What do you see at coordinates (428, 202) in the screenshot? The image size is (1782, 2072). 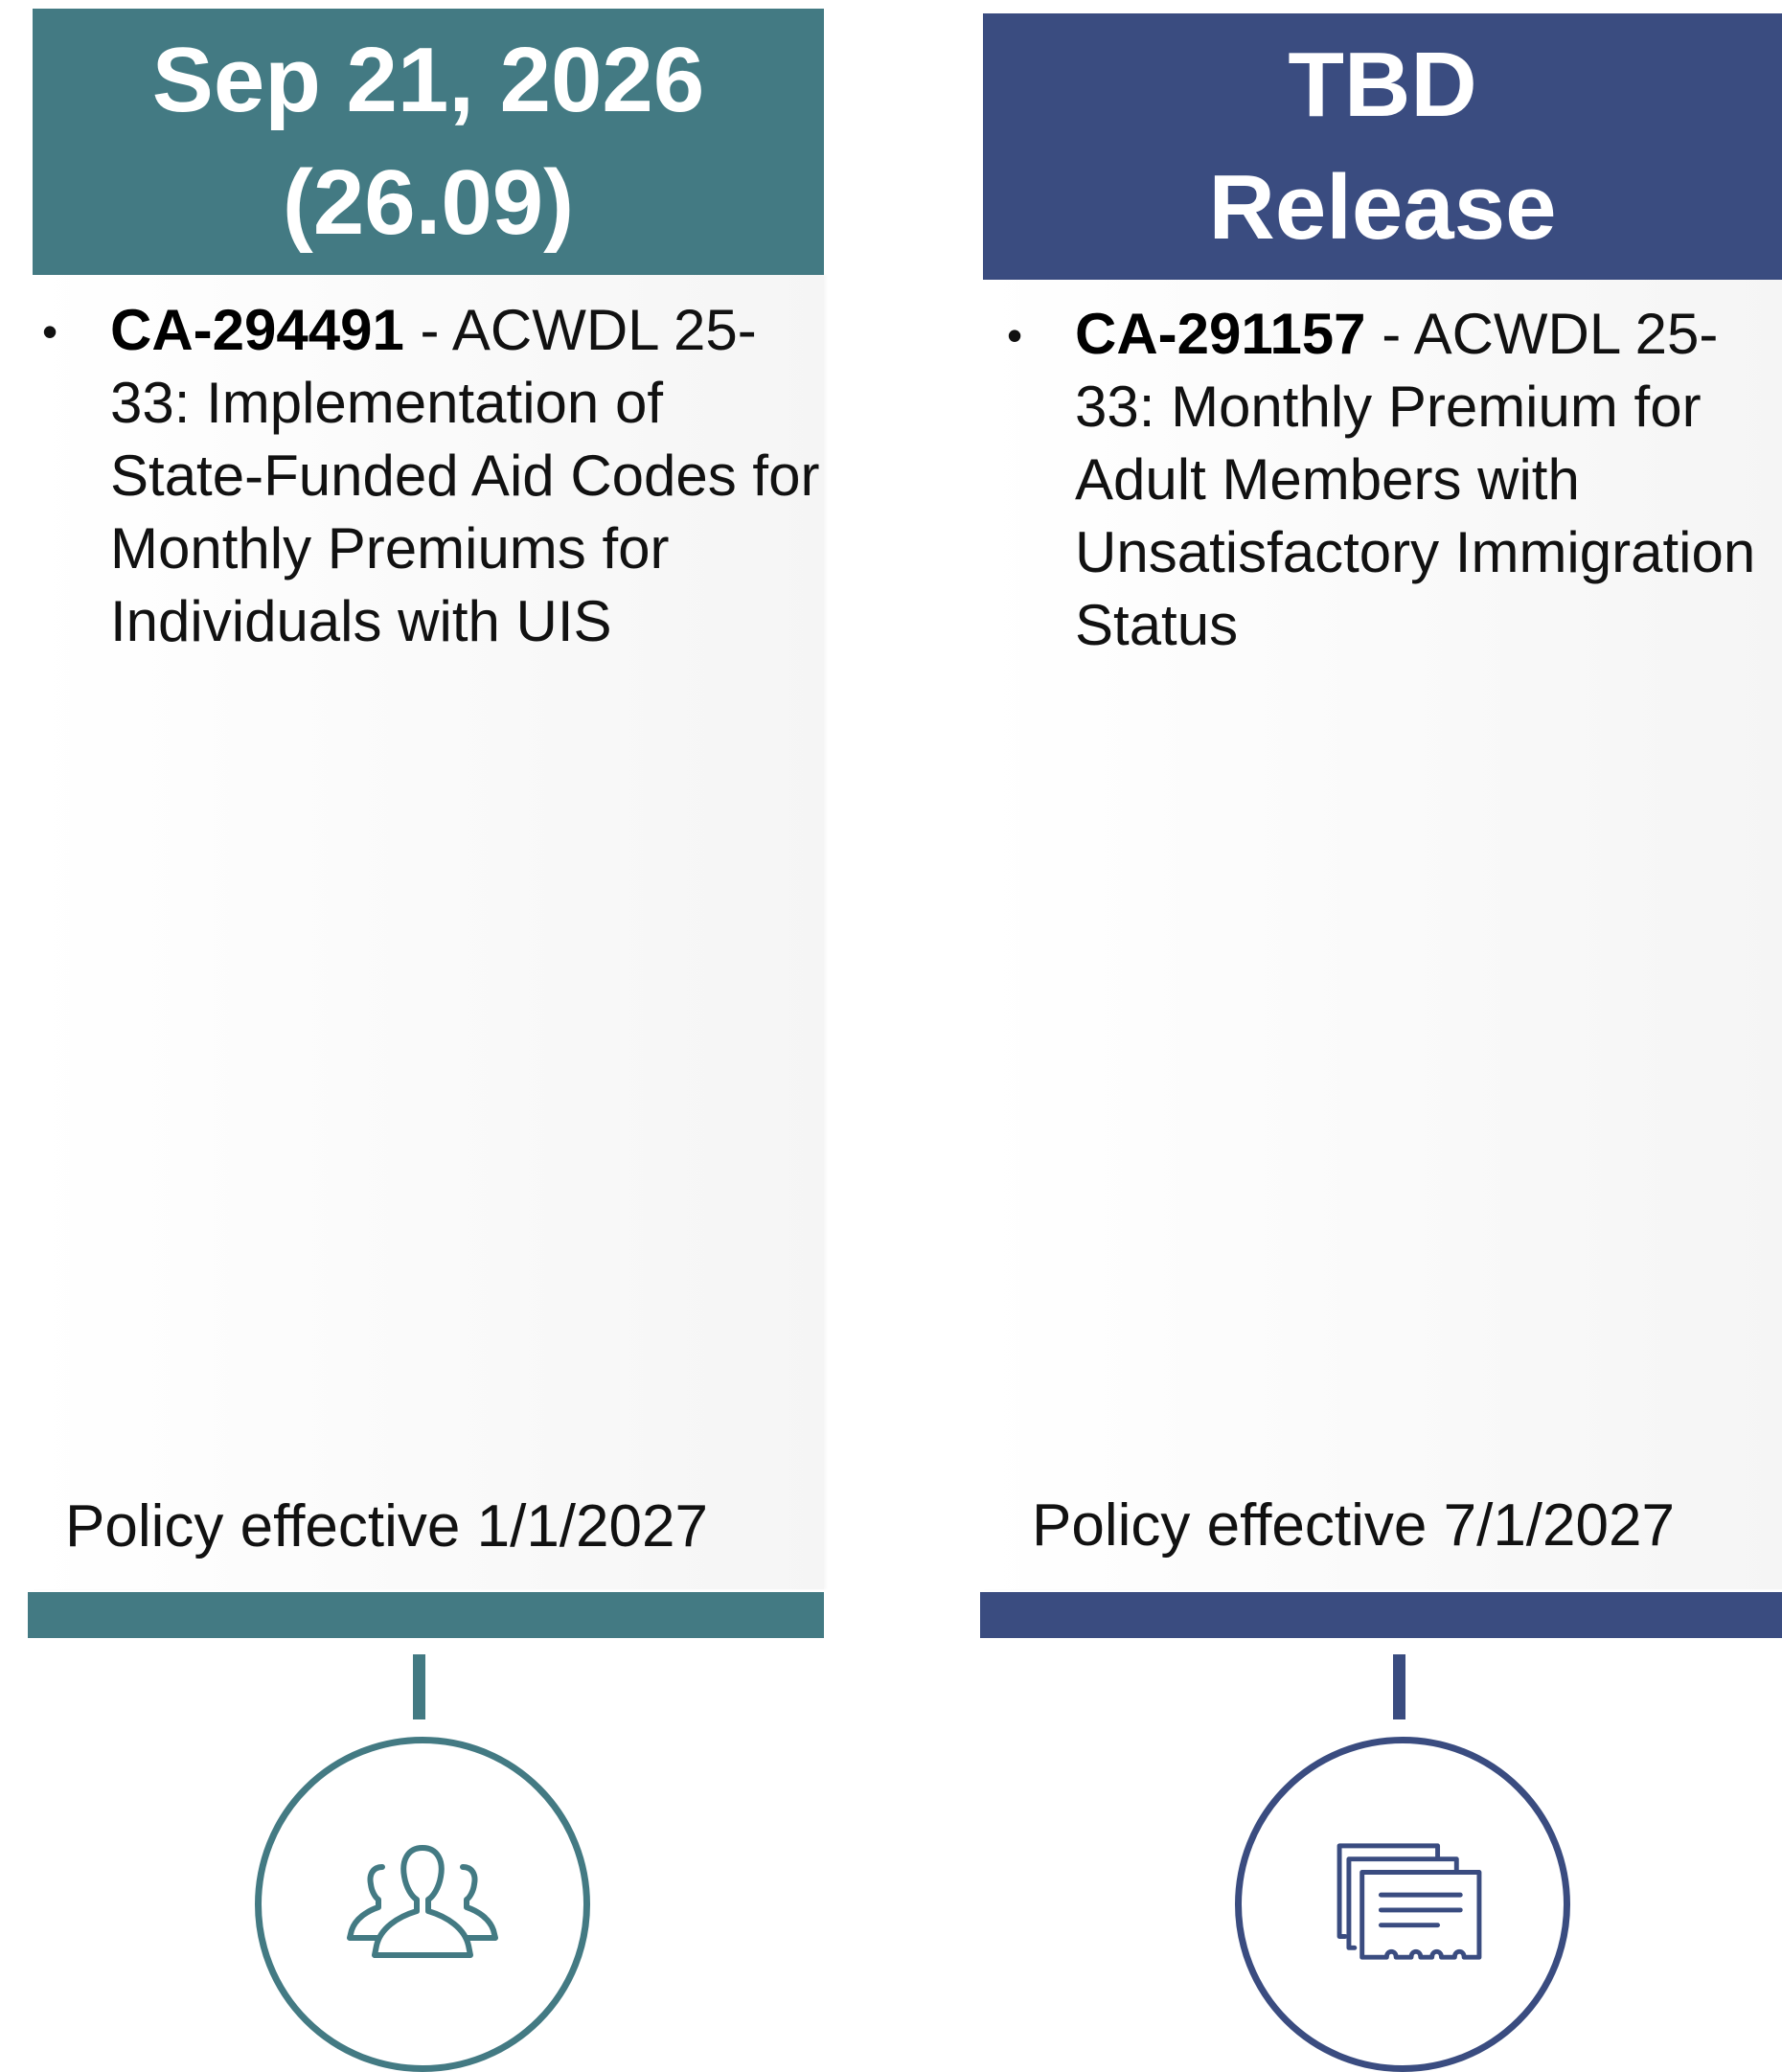 I see `release-version: (26.09)` at bounding box center [428, 202].